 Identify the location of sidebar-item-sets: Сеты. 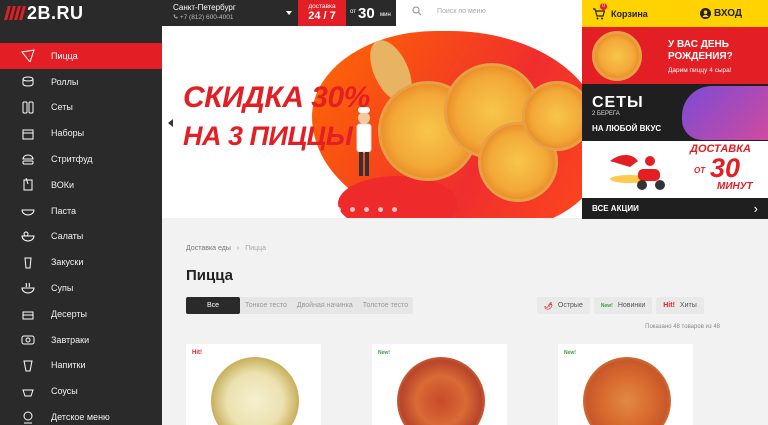
(81, 108).